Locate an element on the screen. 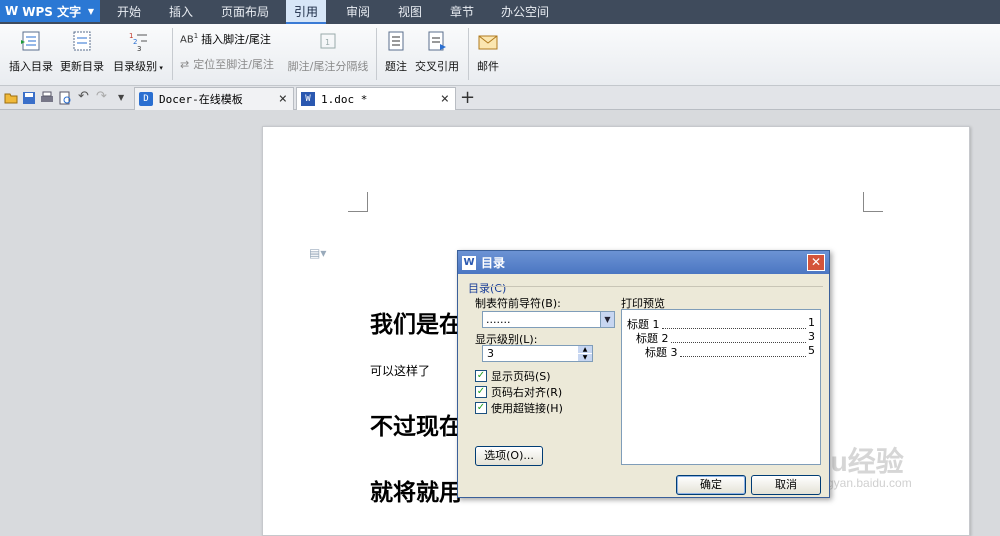  insert-footnote-button: AB1 插入脚注/尾注 is located at coordinates (225, 39).